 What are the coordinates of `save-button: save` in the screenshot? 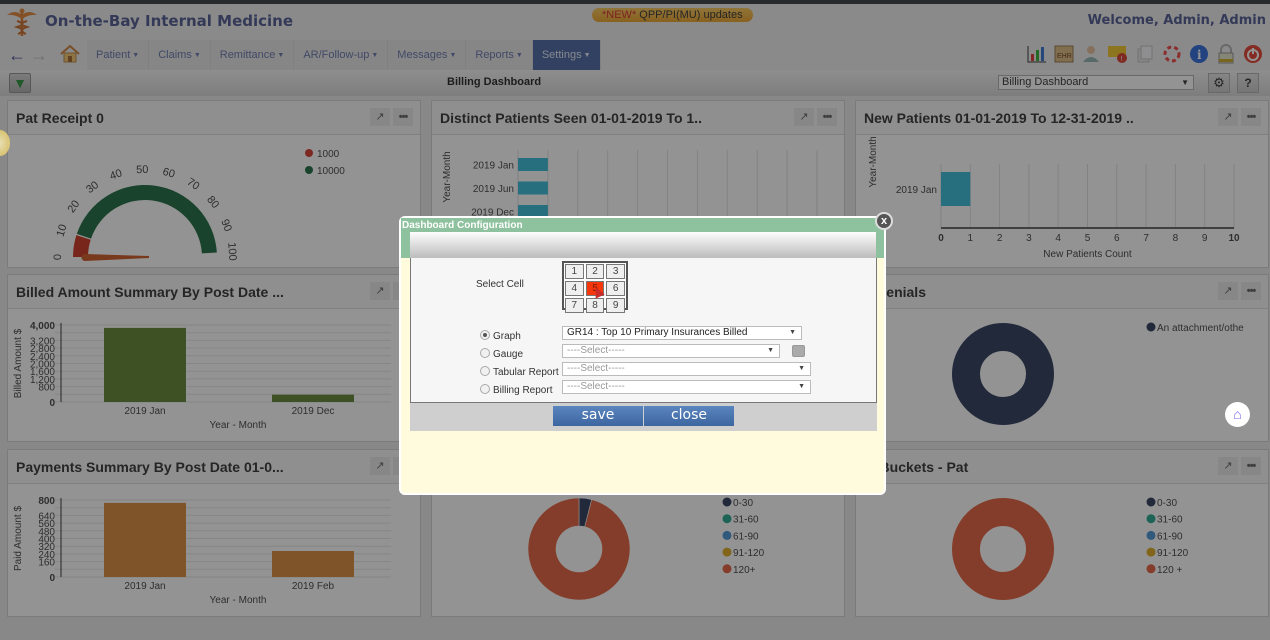 It's located at (598, 416).